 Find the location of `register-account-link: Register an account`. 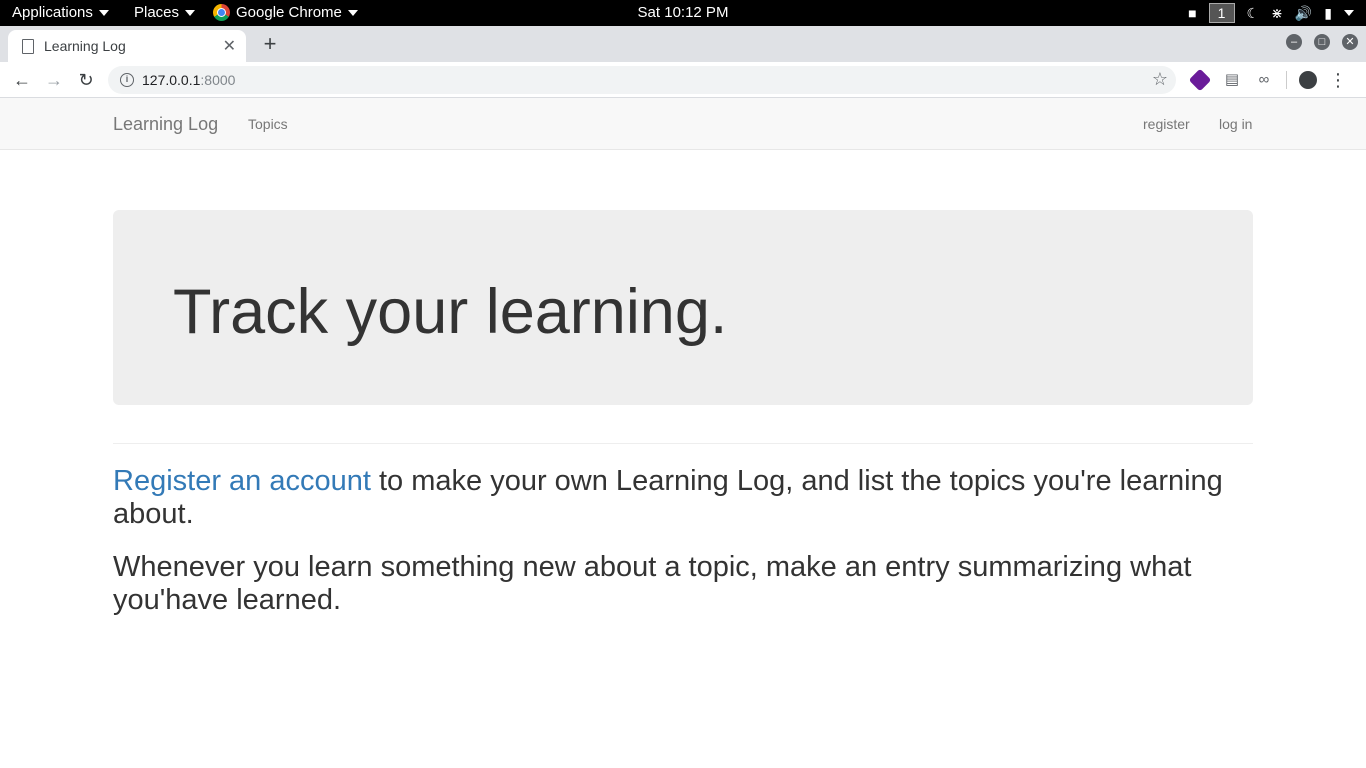

register-account-link: Register an account is located at coordinates (242, 481).